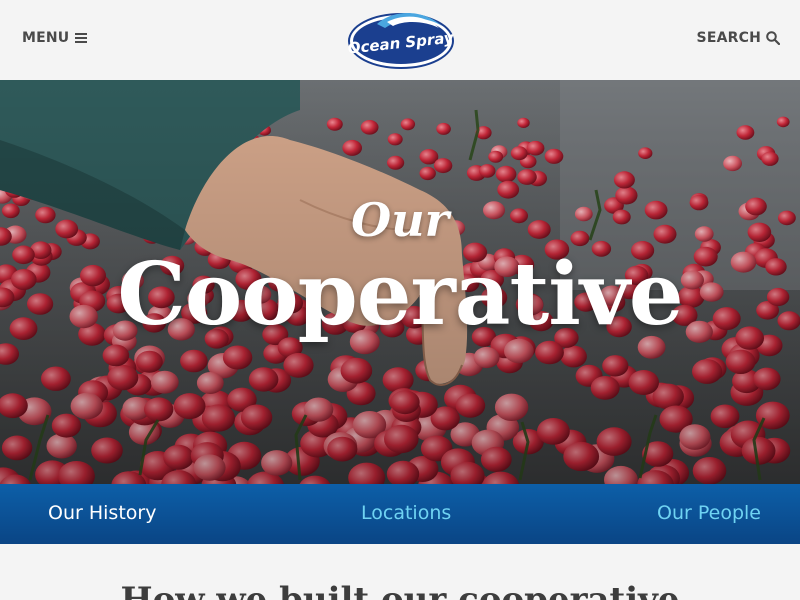  What do you see at coordinates (400, 294) in the screenshot?
I see `hero-title: Cooperative` at bounding box center [400, 294].